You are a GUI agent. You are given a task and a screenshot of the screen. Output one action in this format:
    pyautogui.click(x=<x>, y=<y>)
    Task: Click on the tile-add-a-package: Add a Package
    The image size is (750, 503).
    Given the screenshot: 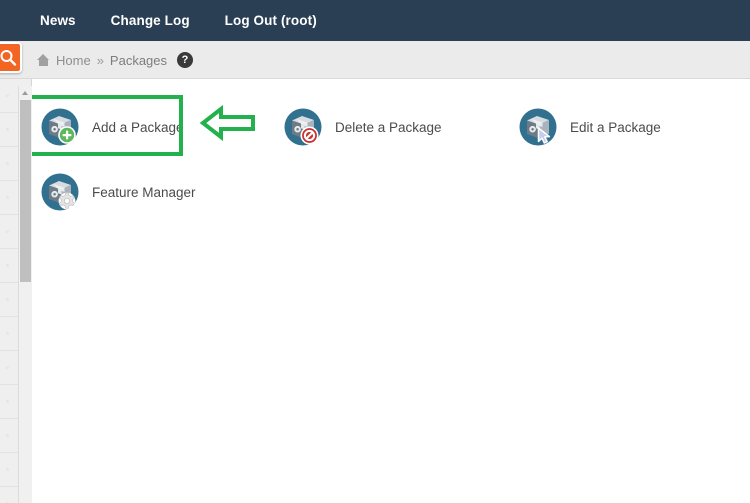 What is the action you would take?
    pyautogui.click(x=112, y=127)
    